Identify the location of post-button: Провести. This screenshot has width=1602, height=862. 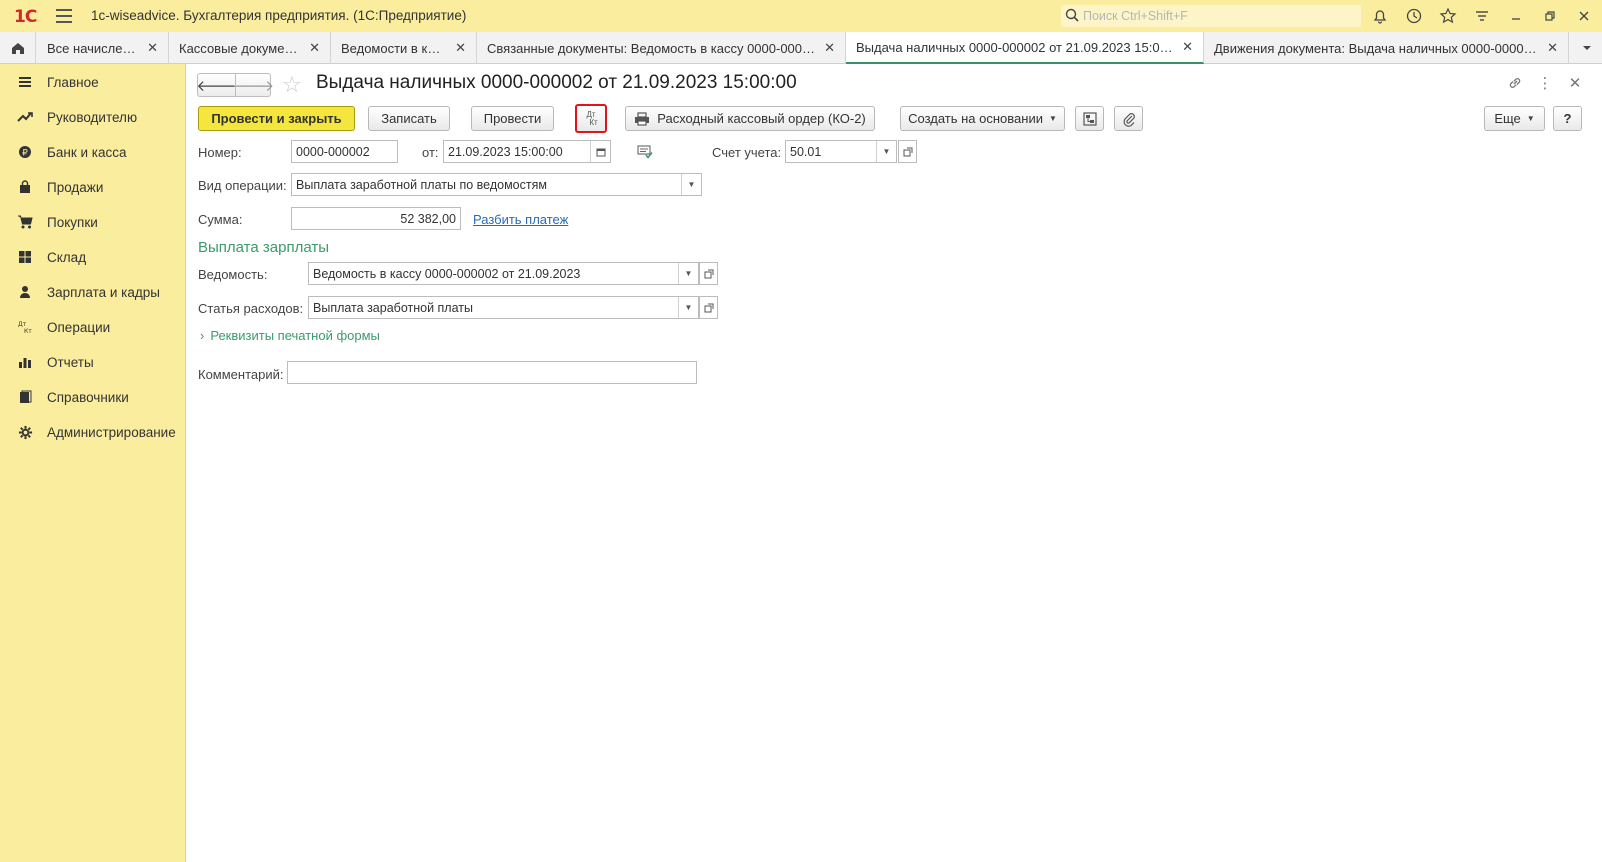
(512, 118).